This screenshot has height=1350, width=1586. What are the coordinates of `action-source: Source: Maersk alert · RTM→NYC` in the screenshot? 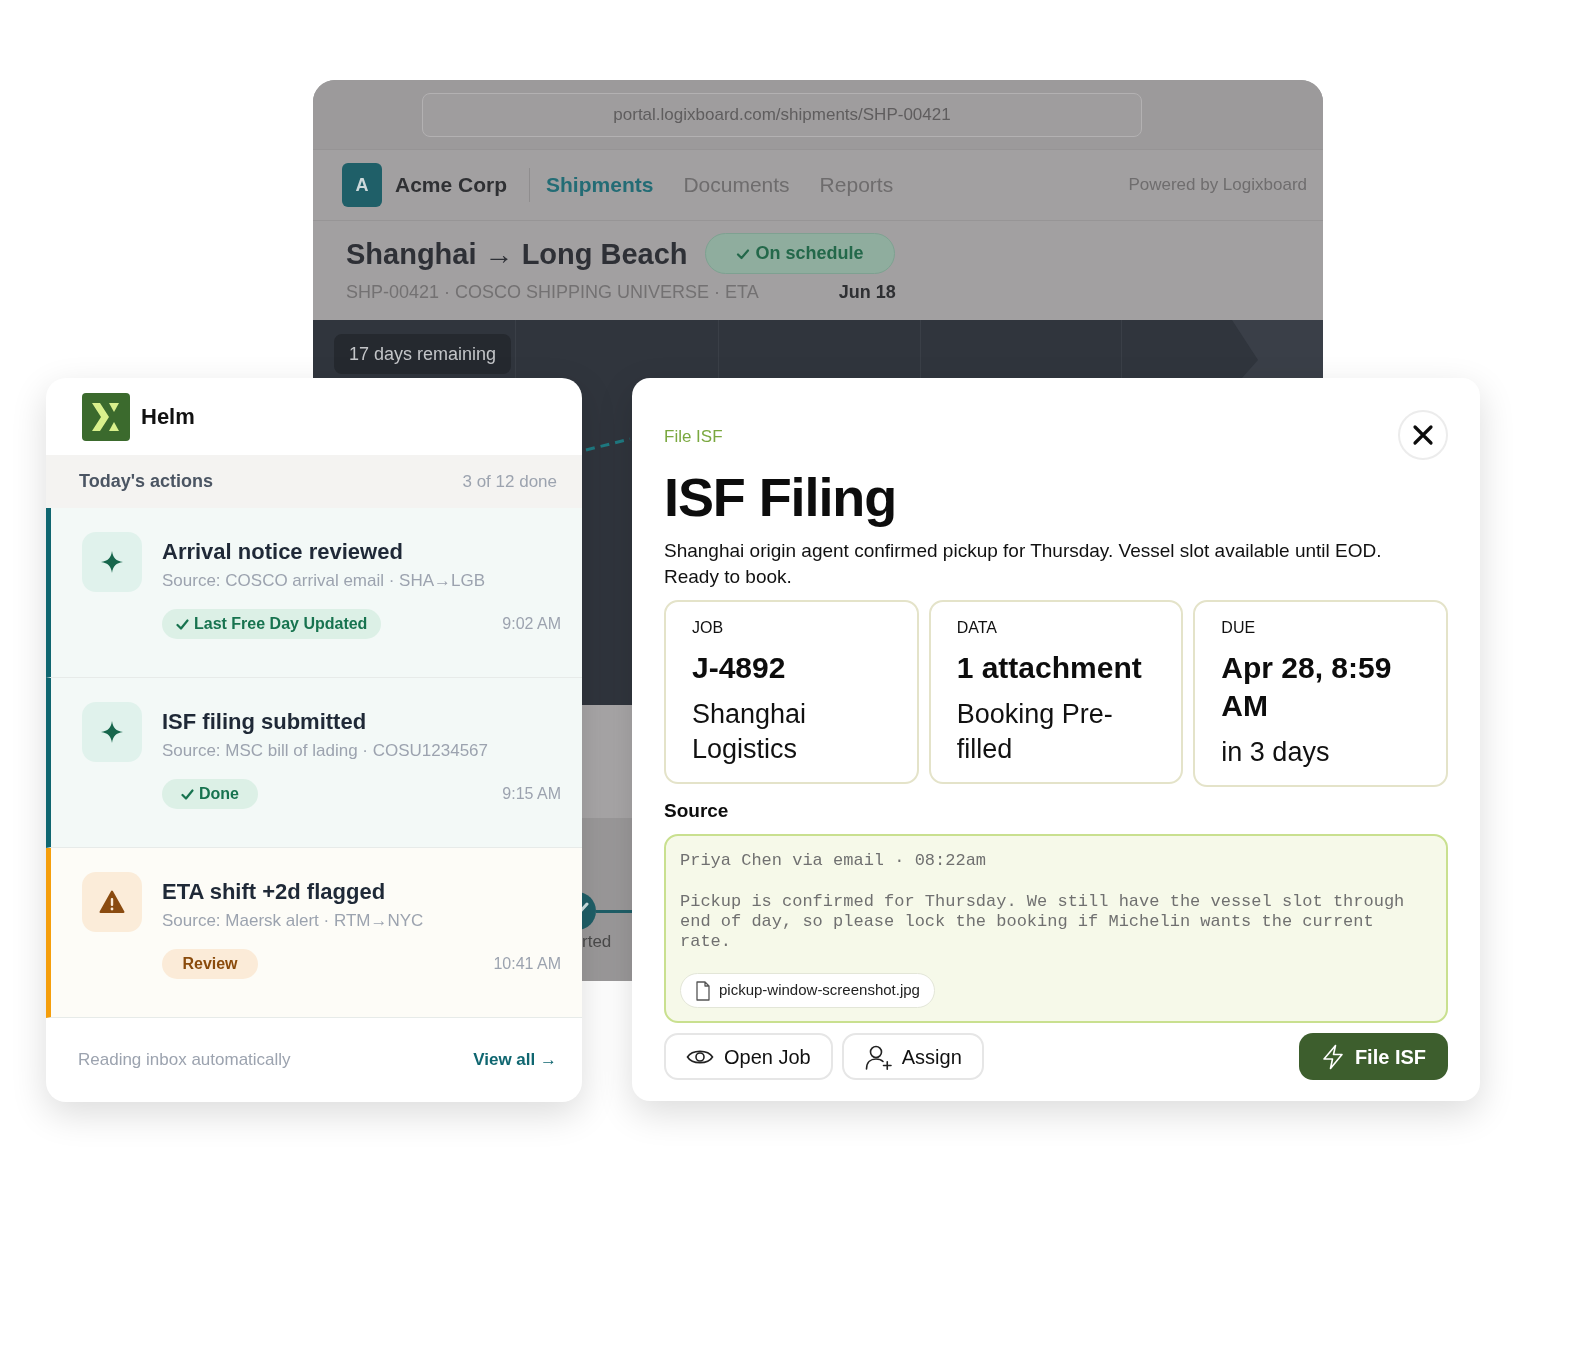 It's located at (293, 921).